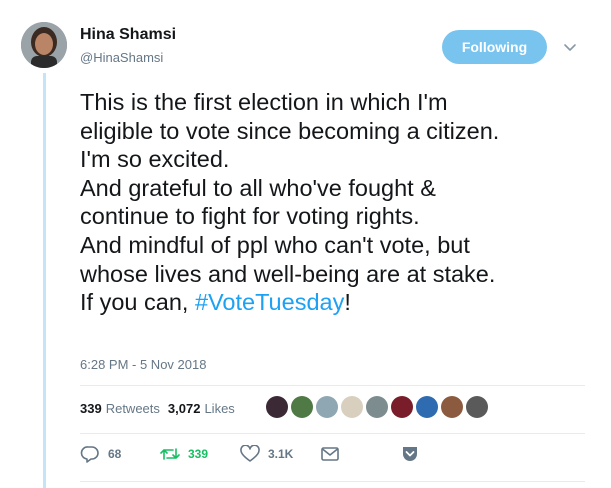  What do you see at coordinates (201, 408) in the screenshot?
I see `likes-stat: 3,072 Likes` at bounding box center [201, 408].